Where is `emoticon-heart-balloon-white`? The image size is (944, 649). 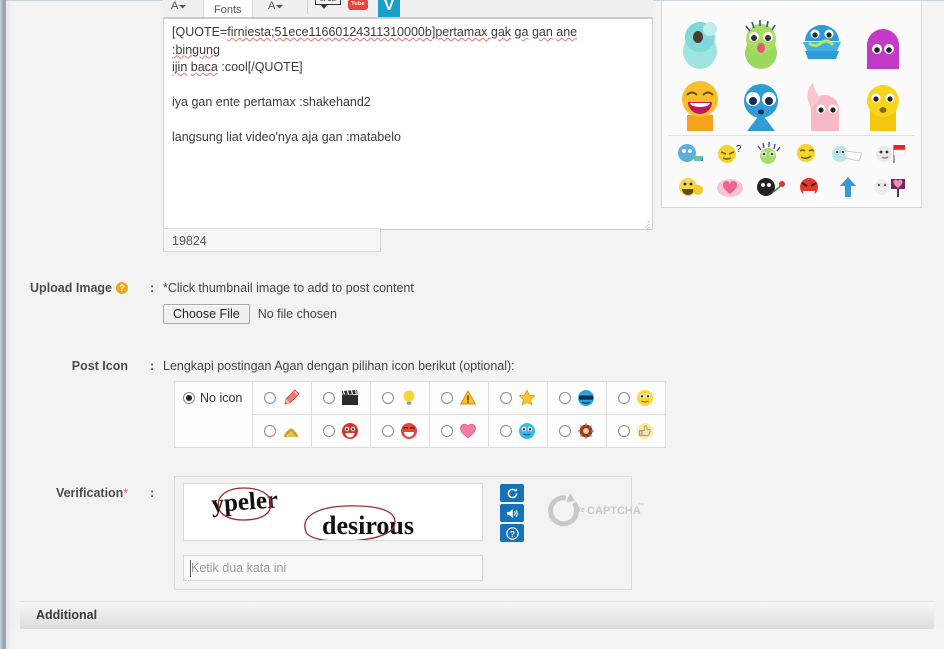 emoticon-heart-balloon-white is located at coordinates (889, 187).